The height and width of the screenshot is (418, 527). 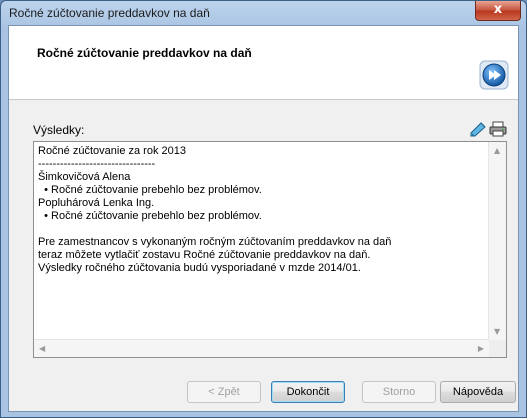 What do you see at coordinates (224, 392) in the screenshot?
I see `back-button: < Zpět` at bounding box center [224, 392].